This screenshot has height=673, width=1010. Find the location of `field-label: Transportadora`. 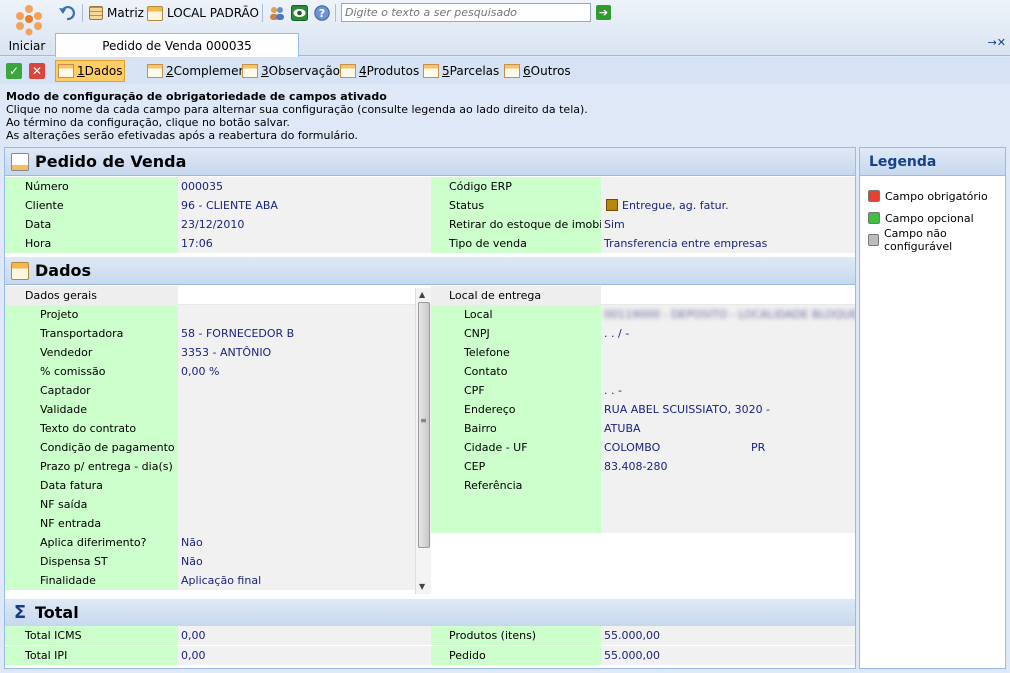

field-label: Transportadora is located at coordinates (91, 333).